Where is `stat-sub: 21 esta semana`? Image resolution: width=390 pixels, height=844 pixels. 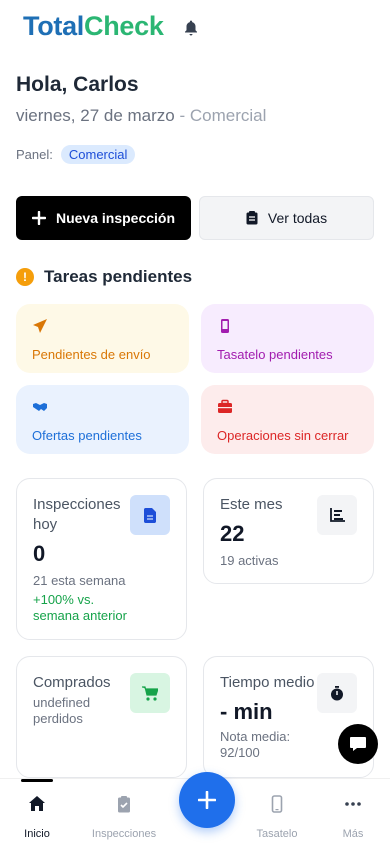 stat-sub: 21 esta semana is located at coordinates (79, 580).